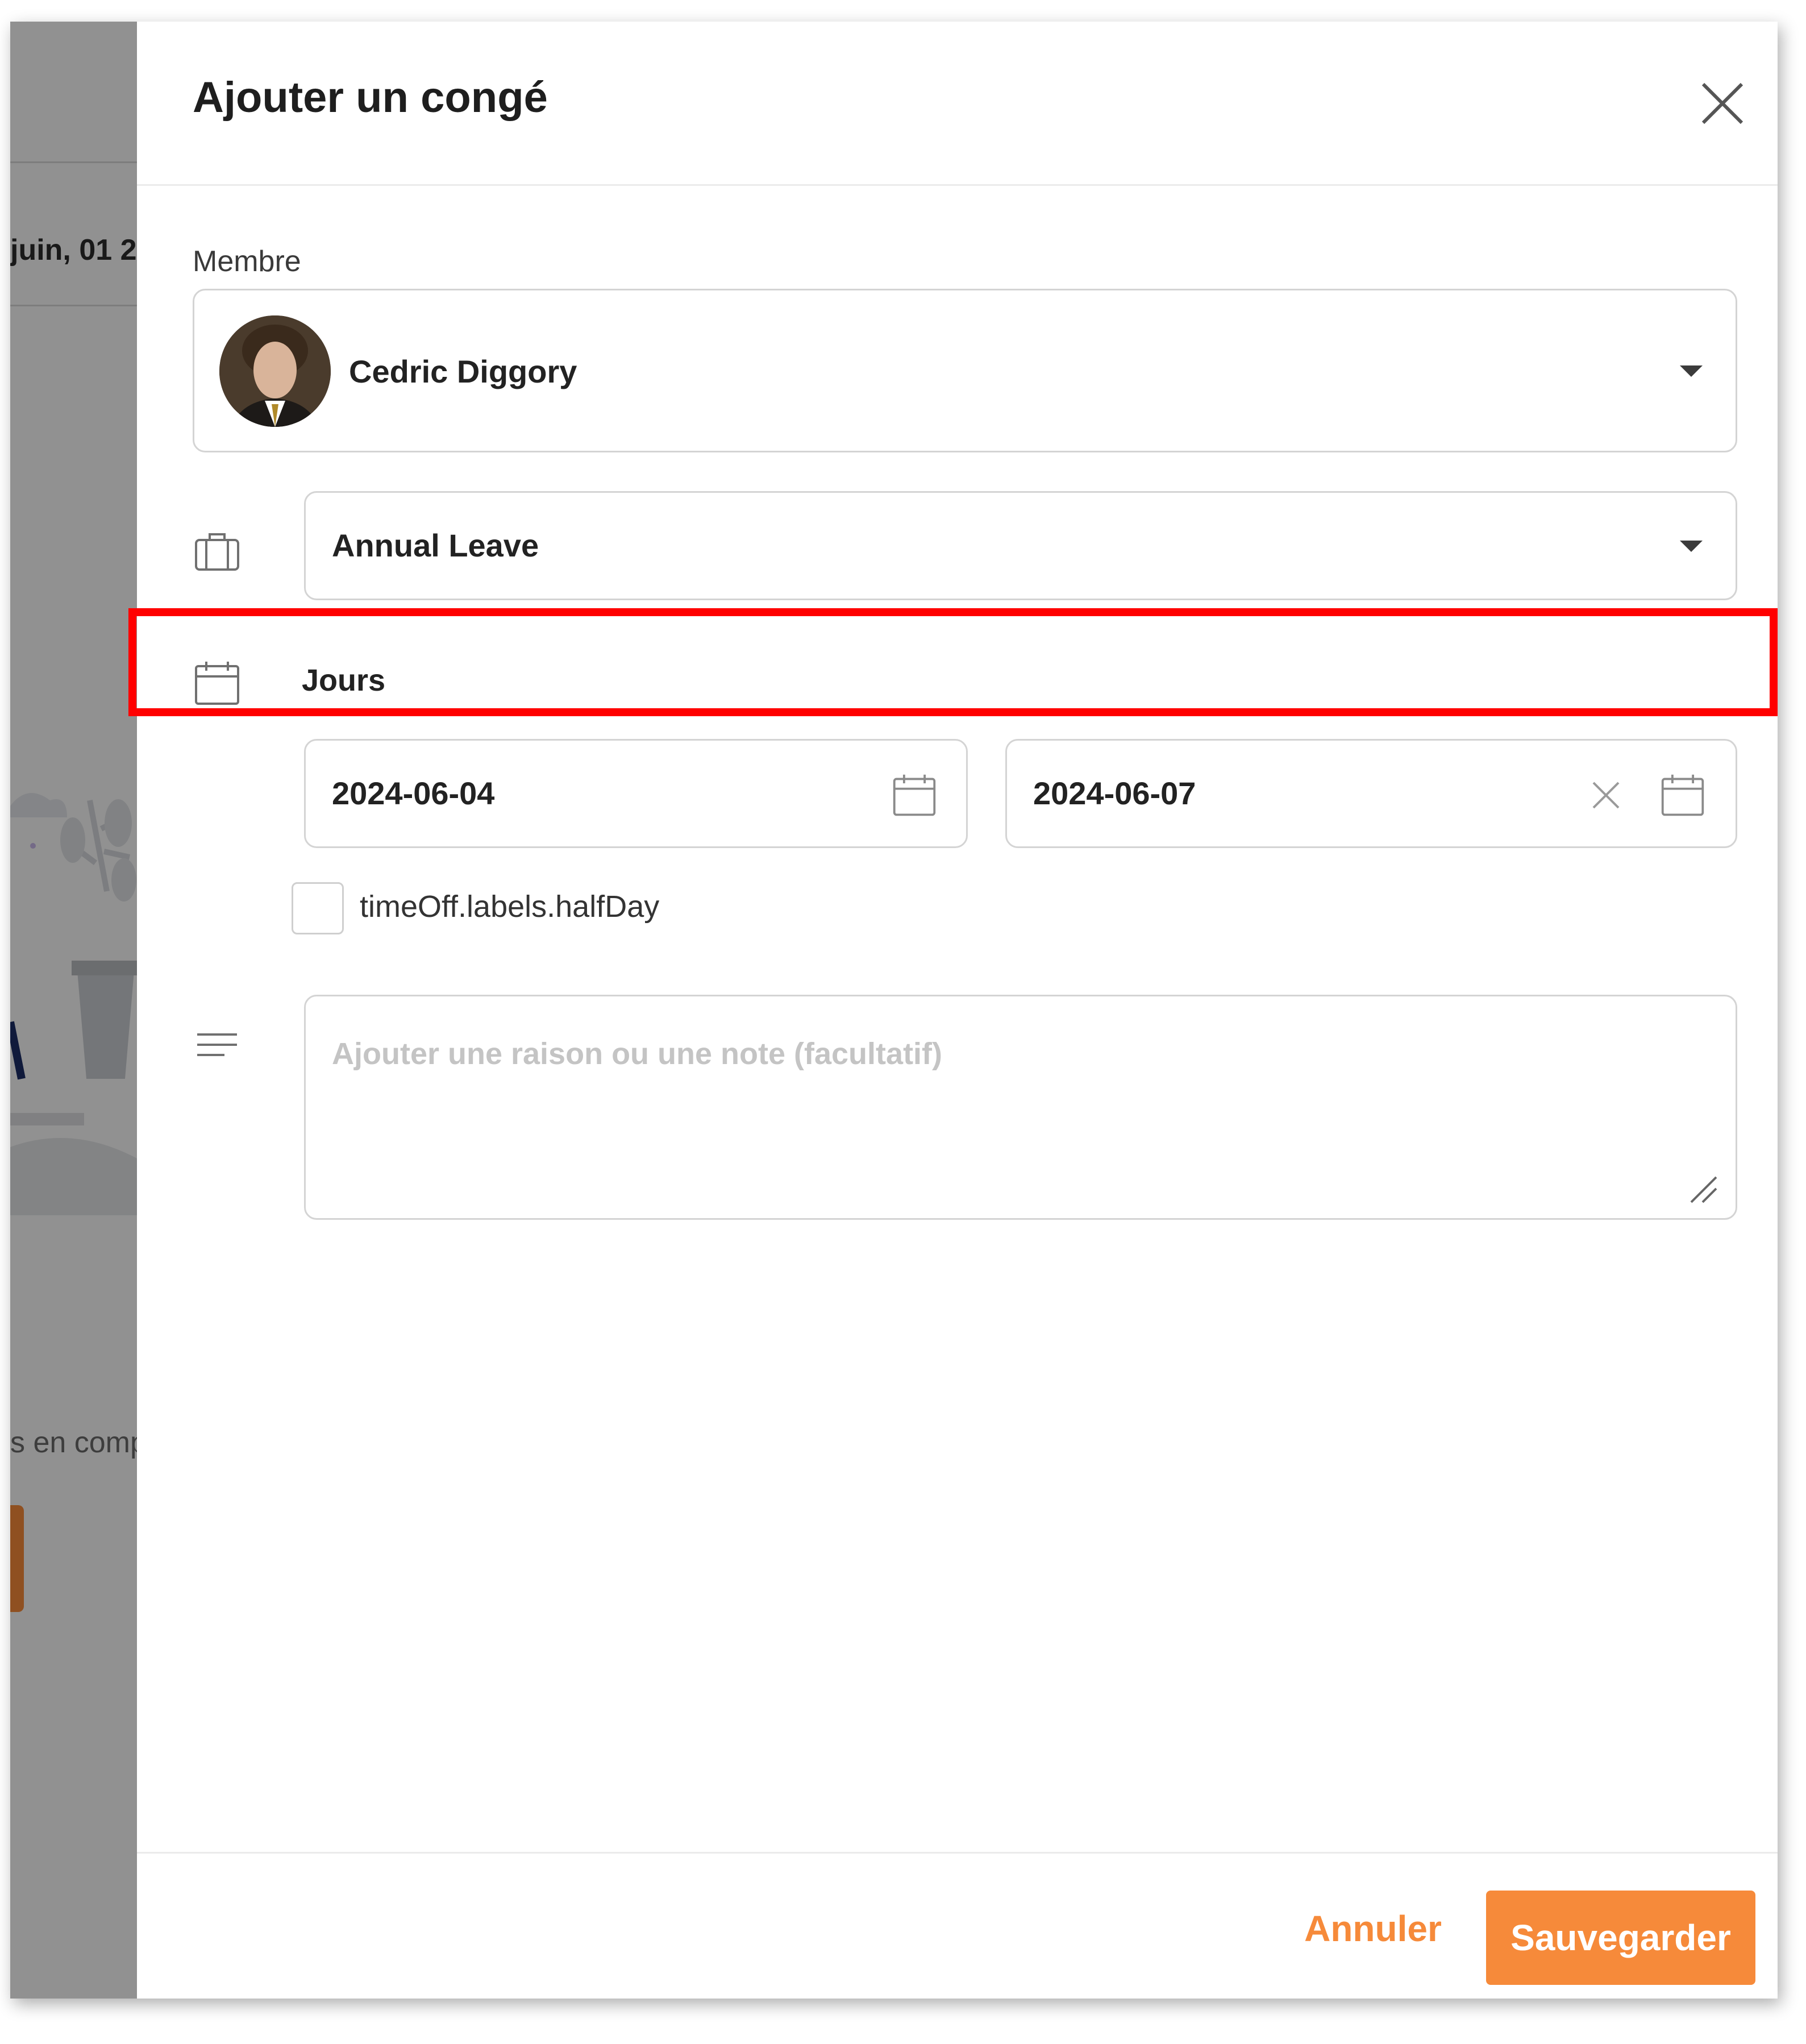 The height and width of the screenshot is (2044, 1806). I want to click on clear-icon, so click(1606, 795).